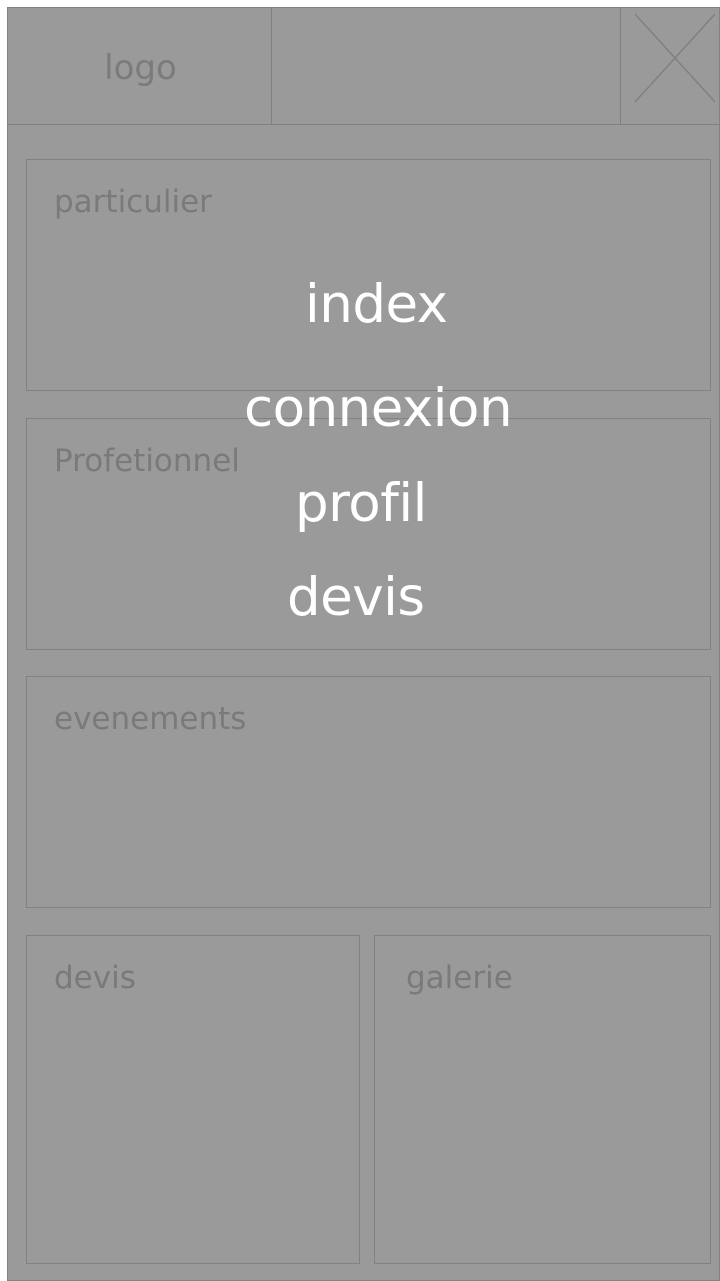 Image resolution: width=720 pixels, height=1281 pixels. What do you see at coordinates (95, 978) in the screenshot?
I see `card-label: devis` at bounding box center [95, 978].